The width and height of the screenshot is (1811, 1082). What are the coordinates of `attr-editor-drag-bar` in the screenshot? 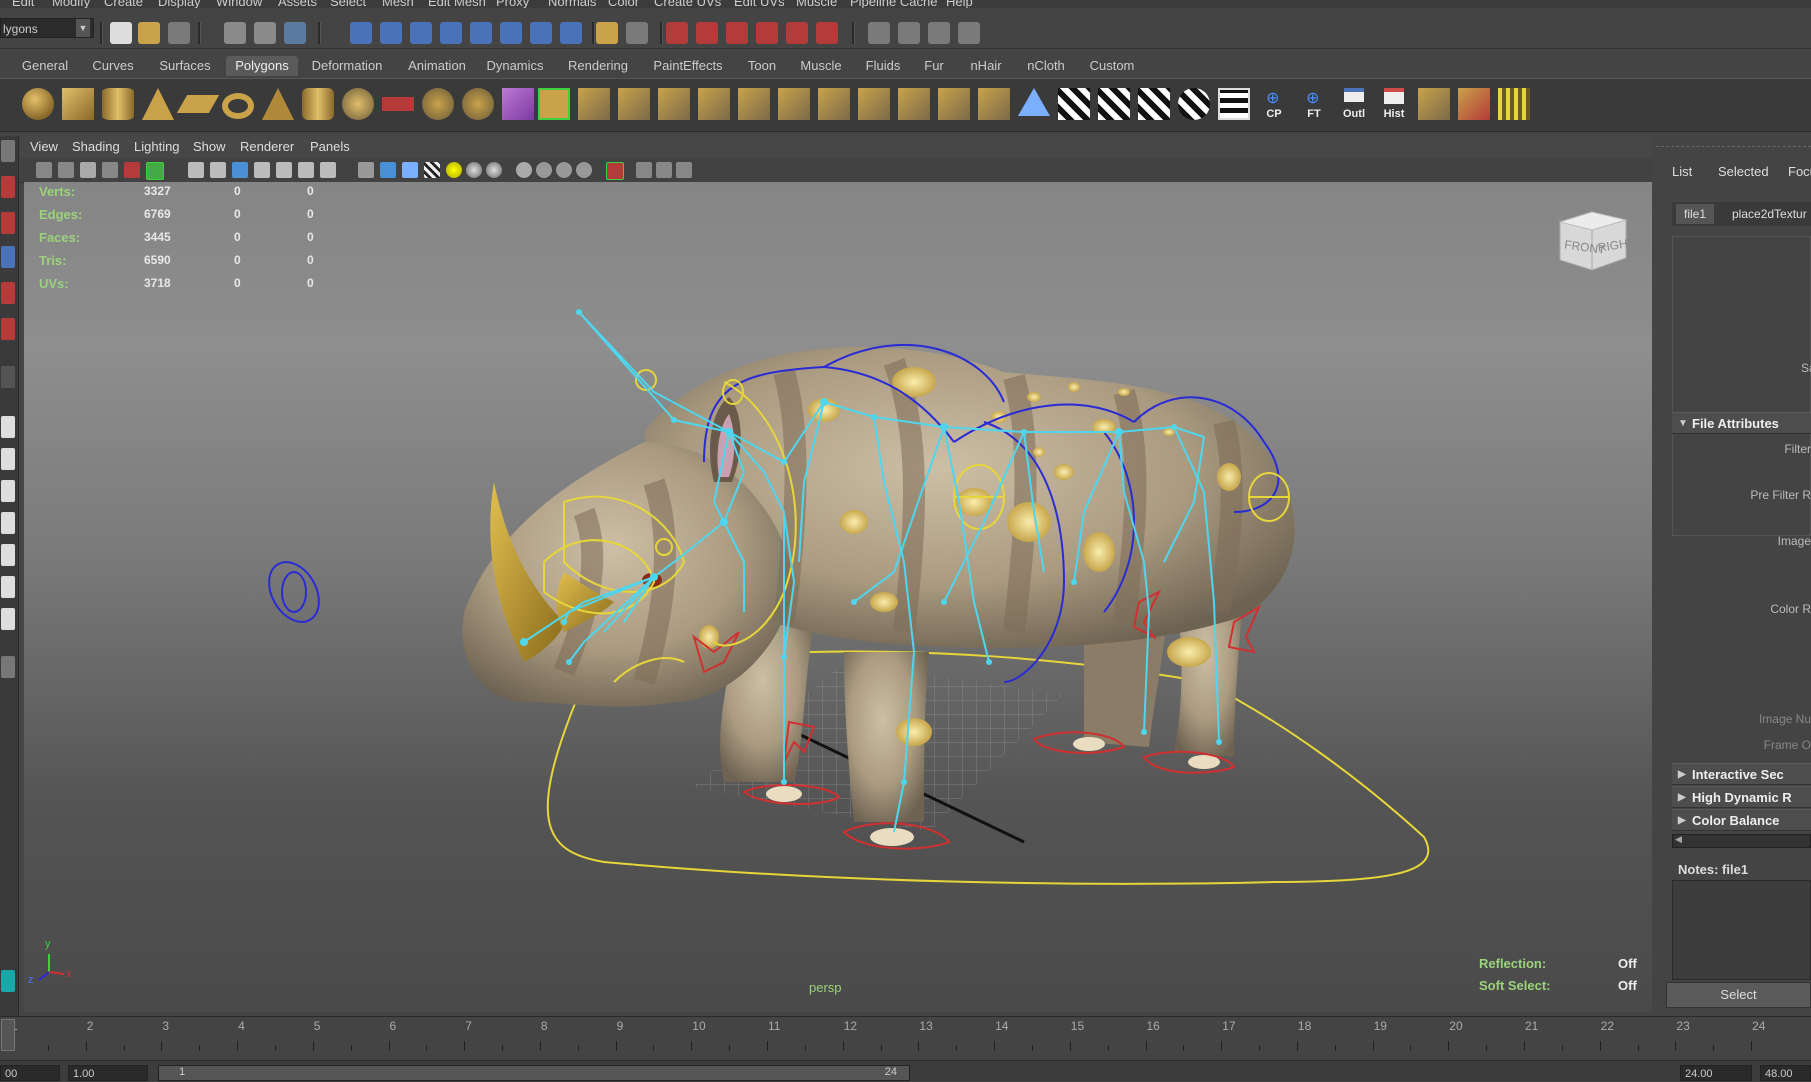 It's located at (1733, 141).